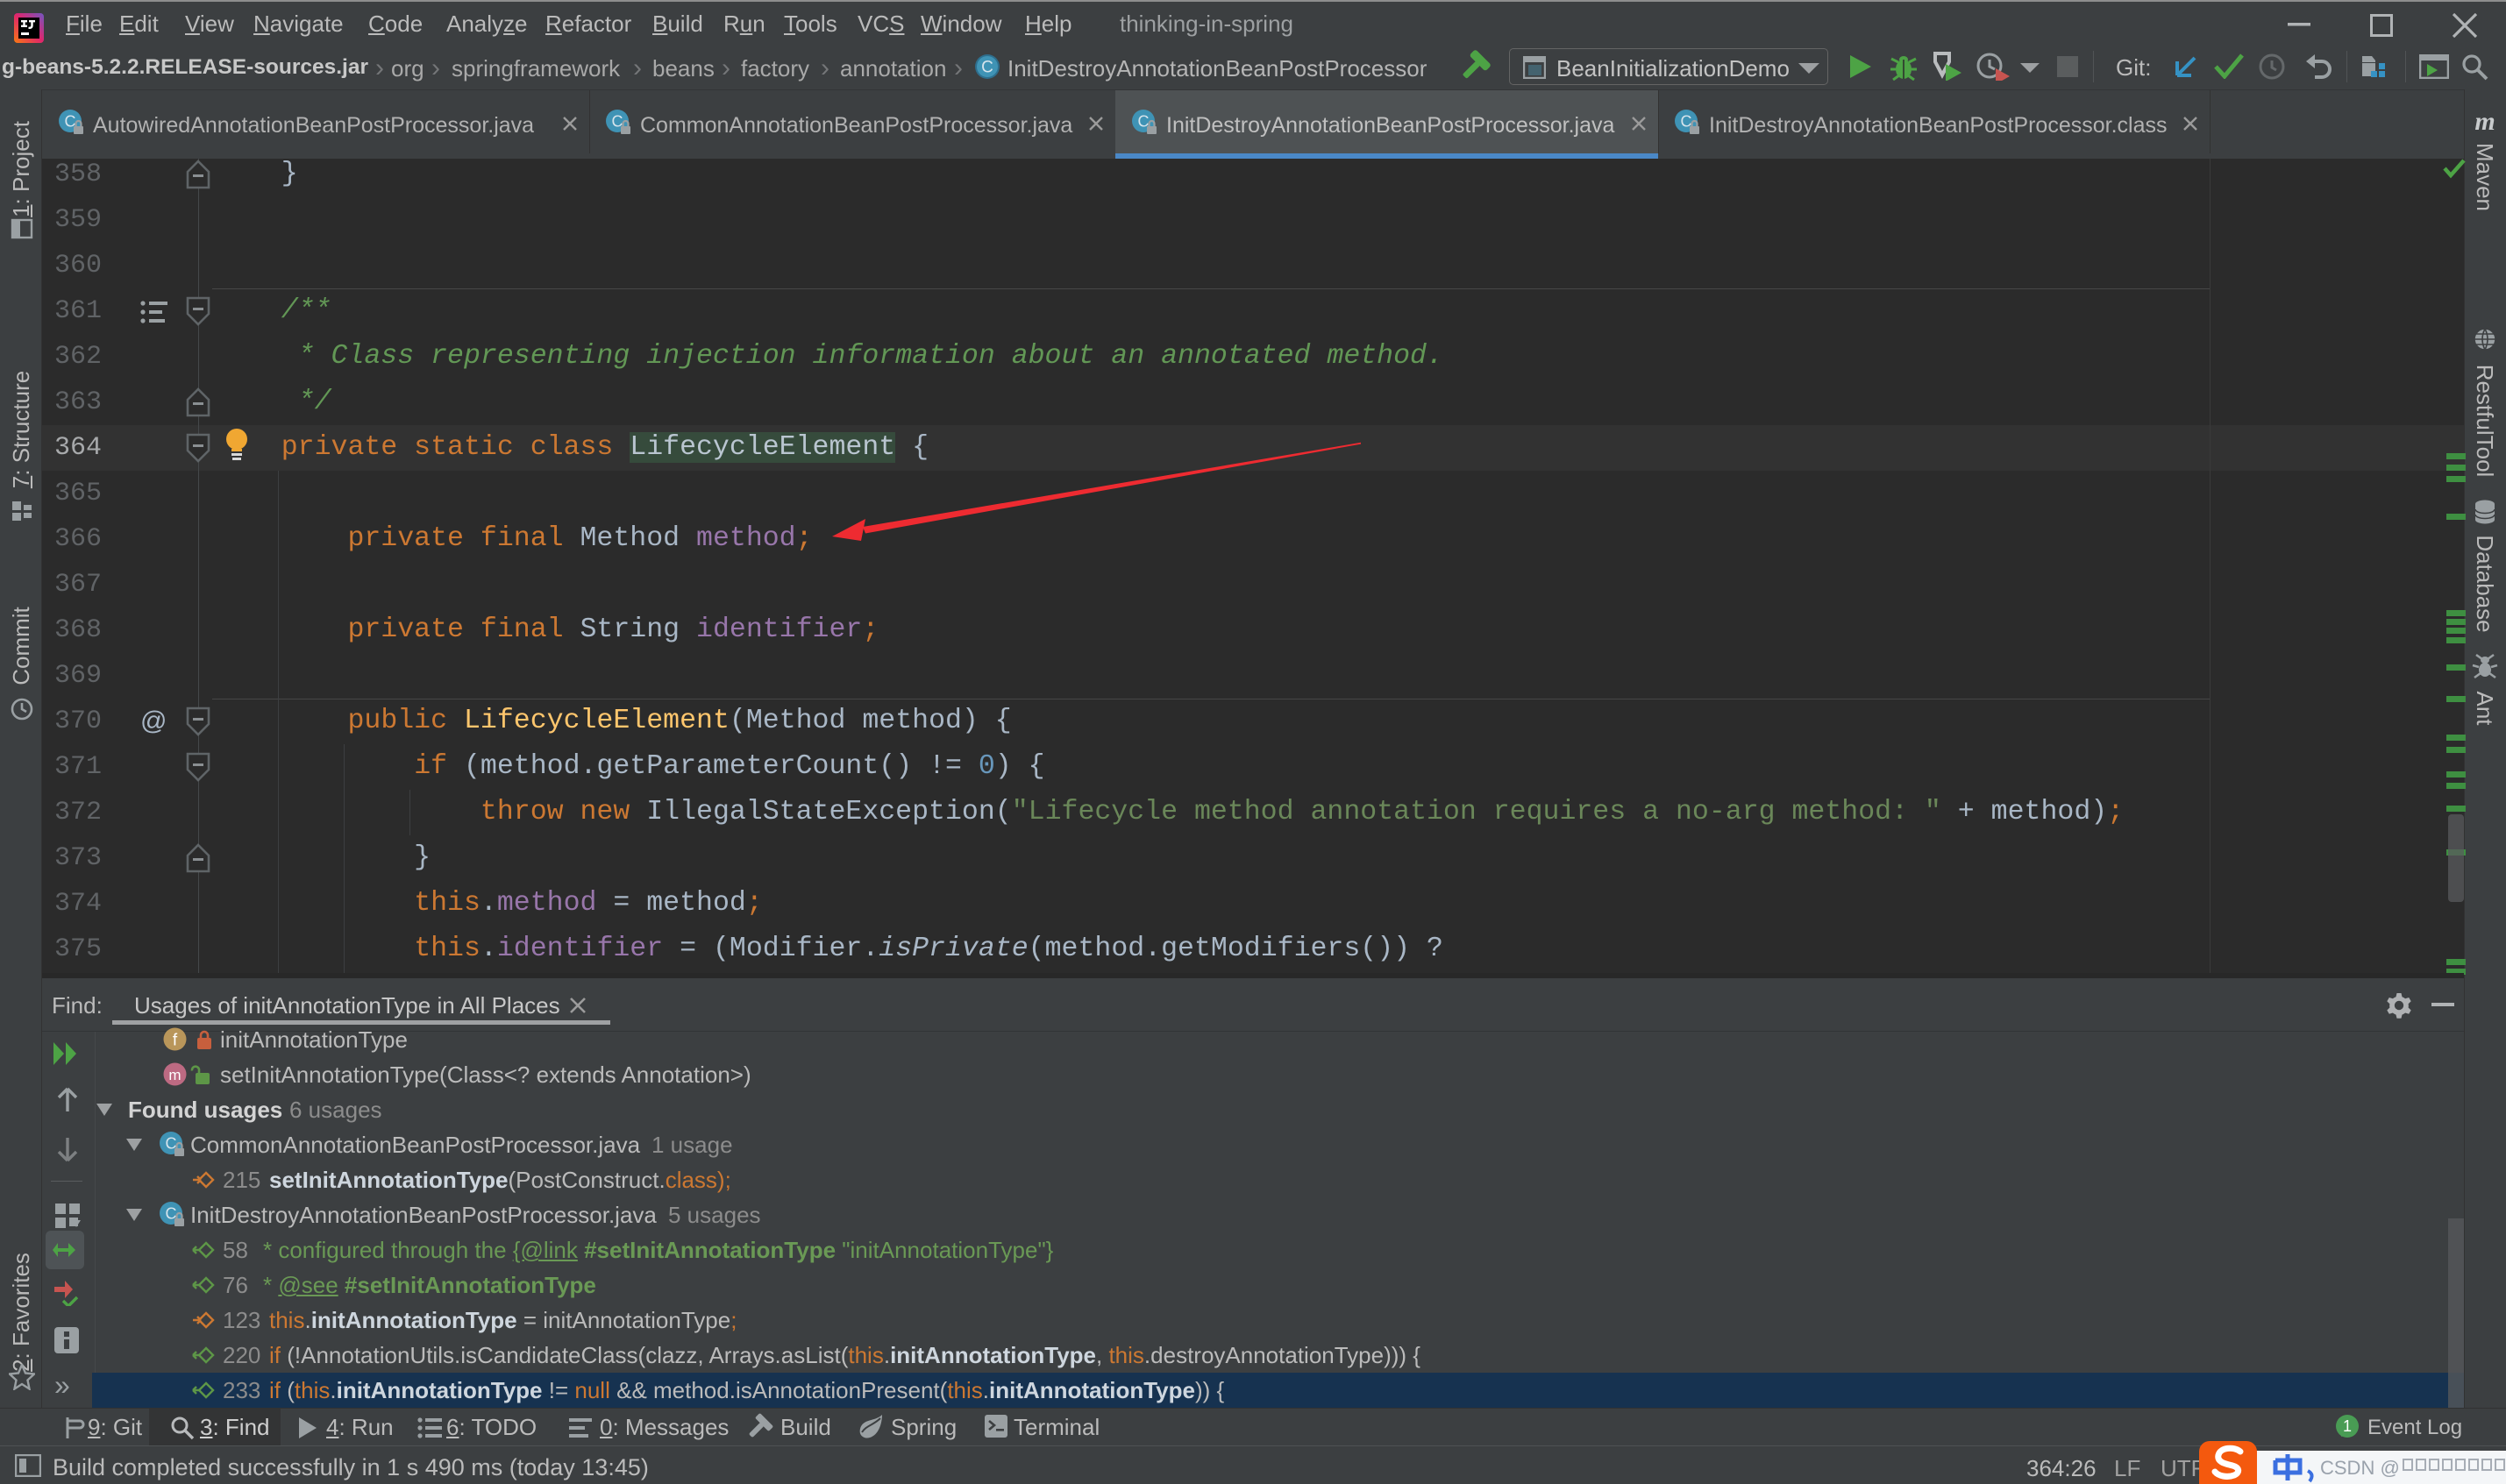 Image resolution: width=2506 pixels, height=1484 pixels. What do you see at coordinates (2347, 1426) in the screenshot?
I see `svg-text: 1` at bounding box center [2347, 1426].